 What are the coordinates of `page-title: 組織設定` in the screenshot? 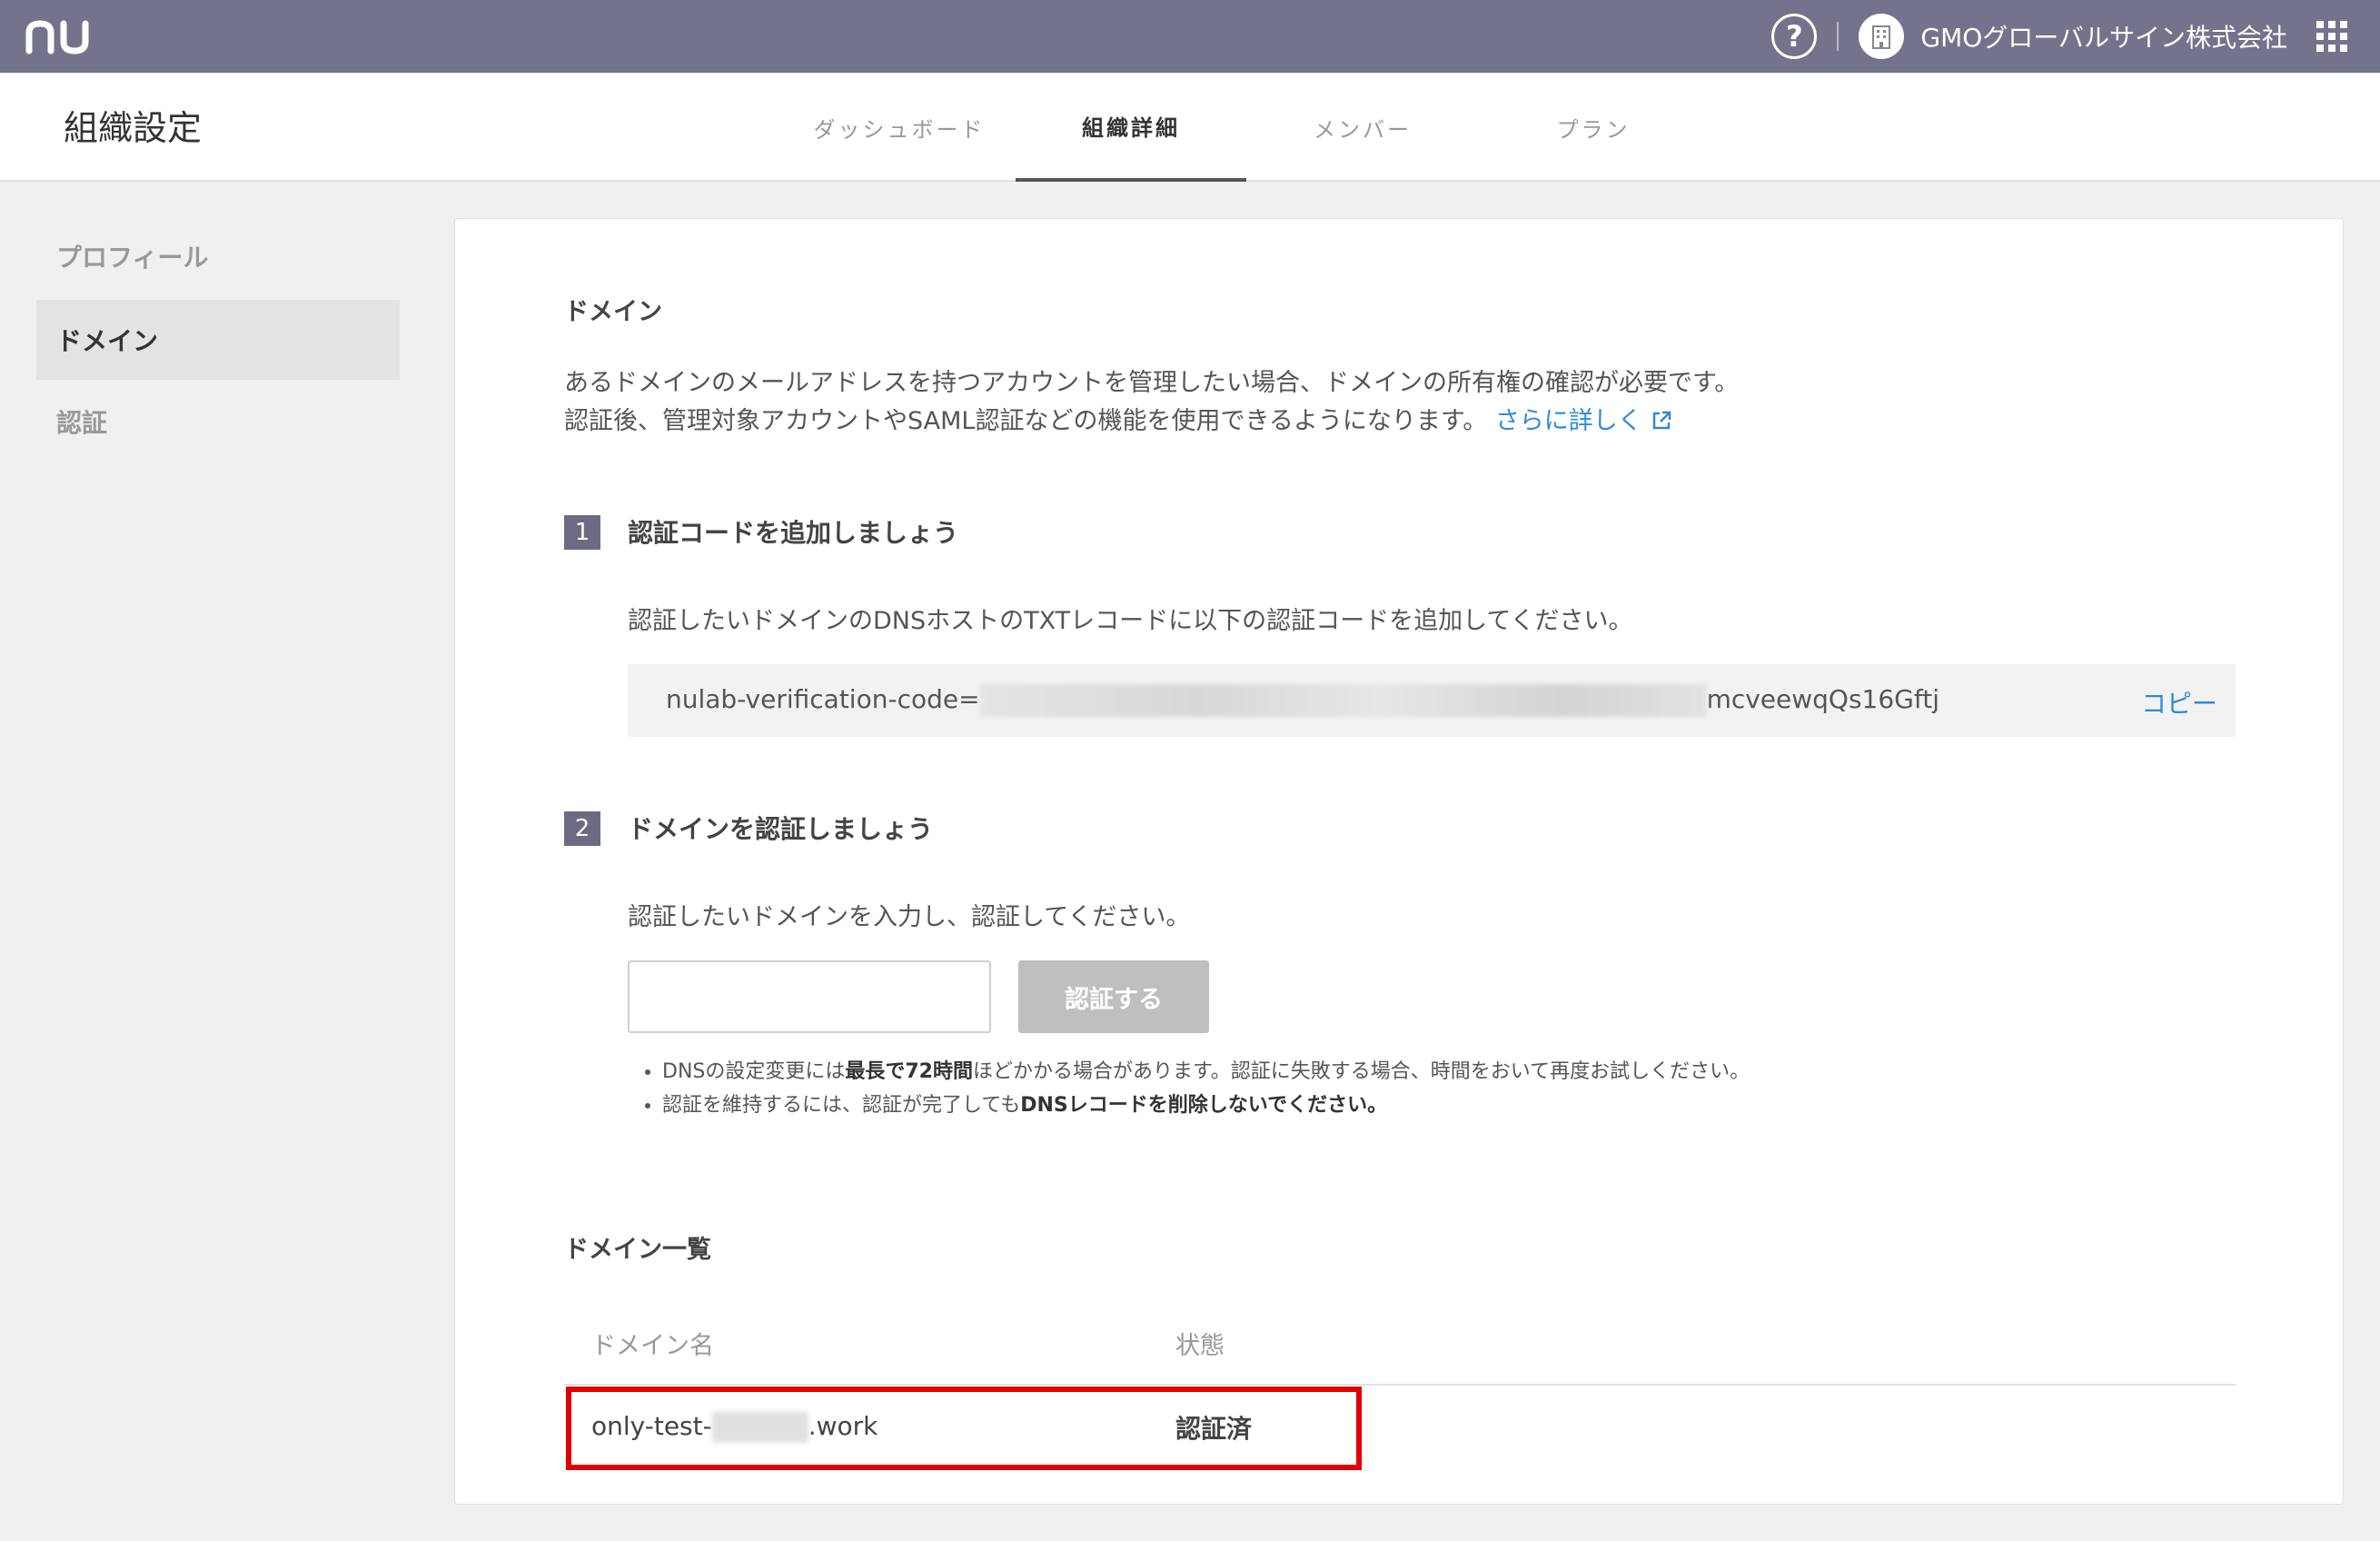 It's located at (133, 128).